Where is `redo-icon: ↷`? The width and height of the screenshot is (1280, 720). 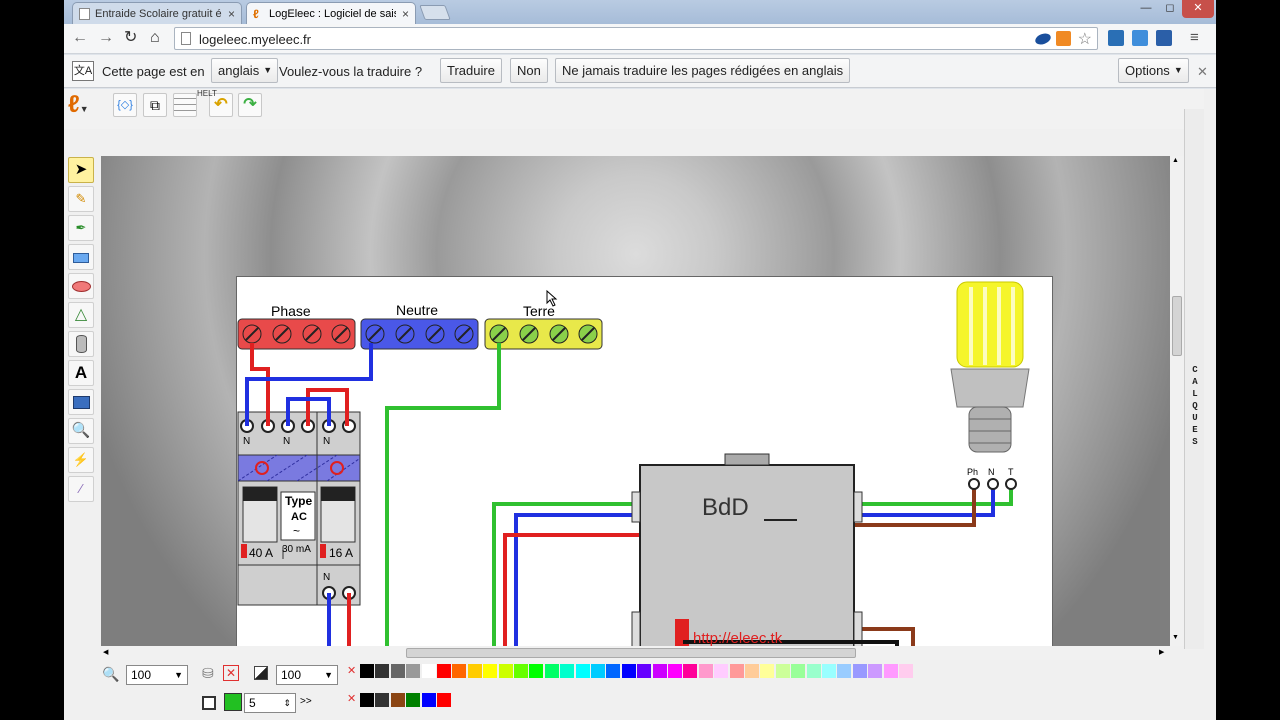
redo-icon: ↷ is located at coordinates (250, 105).